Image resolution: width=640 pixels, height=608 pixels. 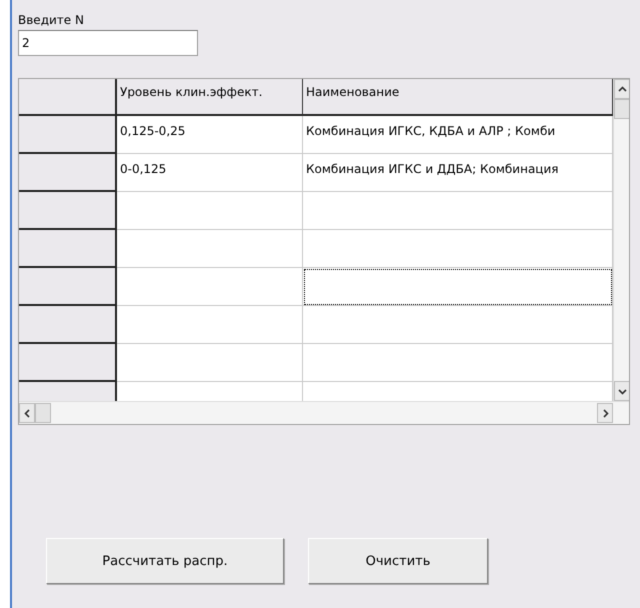 I want to click on clear-button: Очистить, so click(x=398, y=561).